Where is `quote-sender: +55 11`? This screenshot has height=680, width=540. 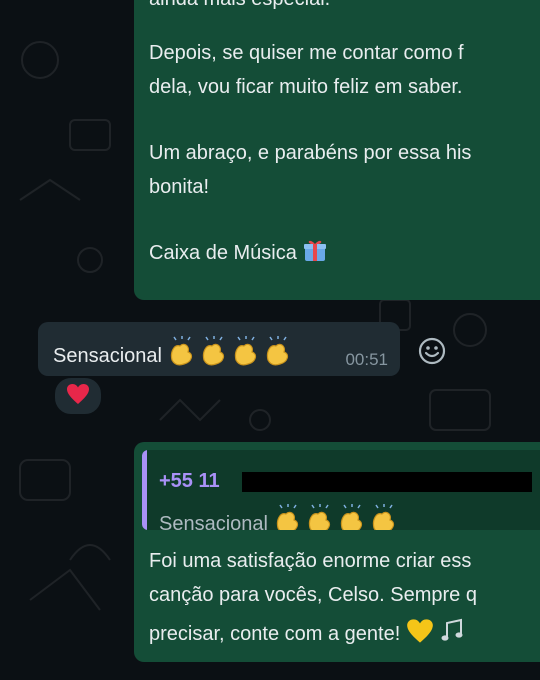 quote-sender: +55 11 is located at coordinates (189, 481).